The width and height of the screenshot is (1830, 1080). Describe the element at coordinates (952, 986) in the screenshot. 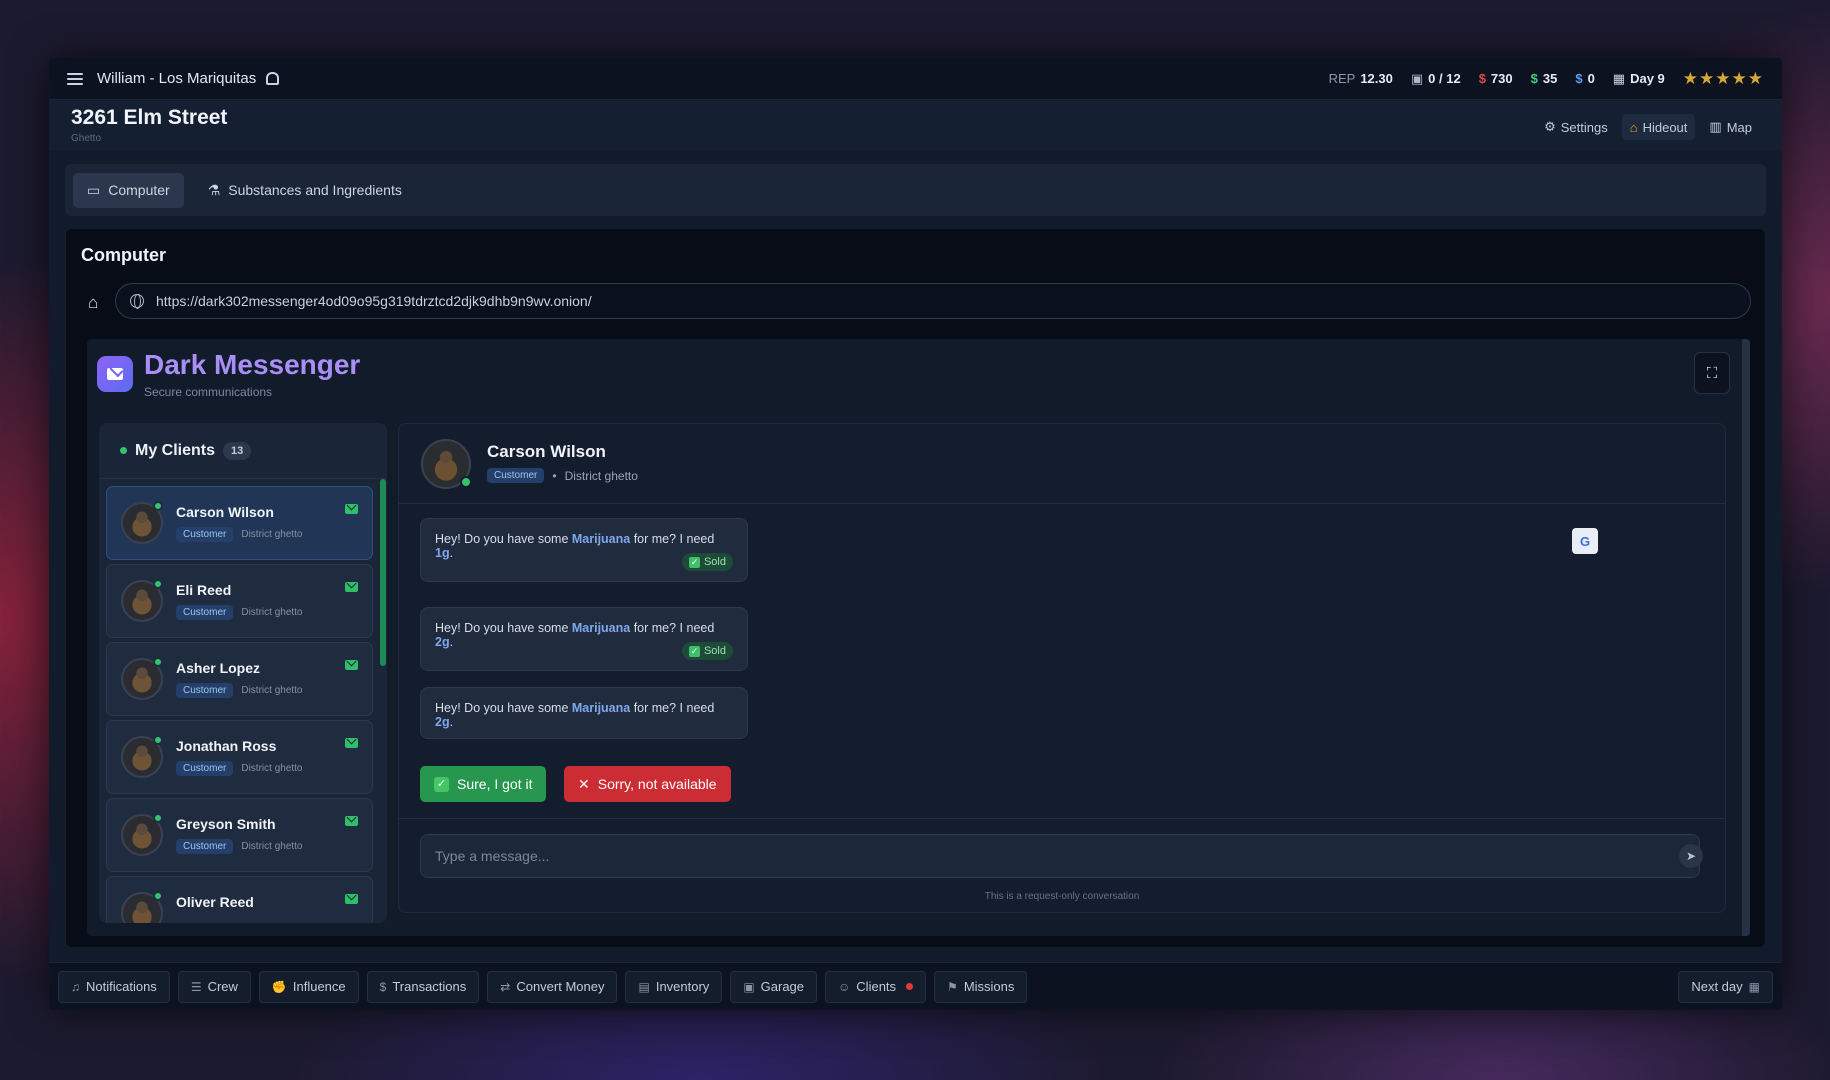

I see `flag-icon: ⚑` at that location.